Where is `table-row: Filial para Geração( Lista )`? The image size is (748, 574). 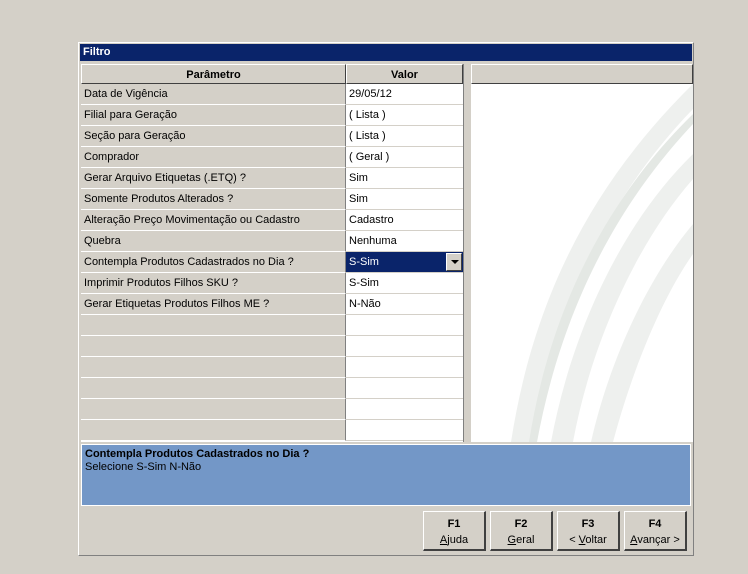
table-row: Filial para Geração( Lista ) is located at coordinates (272, 115).